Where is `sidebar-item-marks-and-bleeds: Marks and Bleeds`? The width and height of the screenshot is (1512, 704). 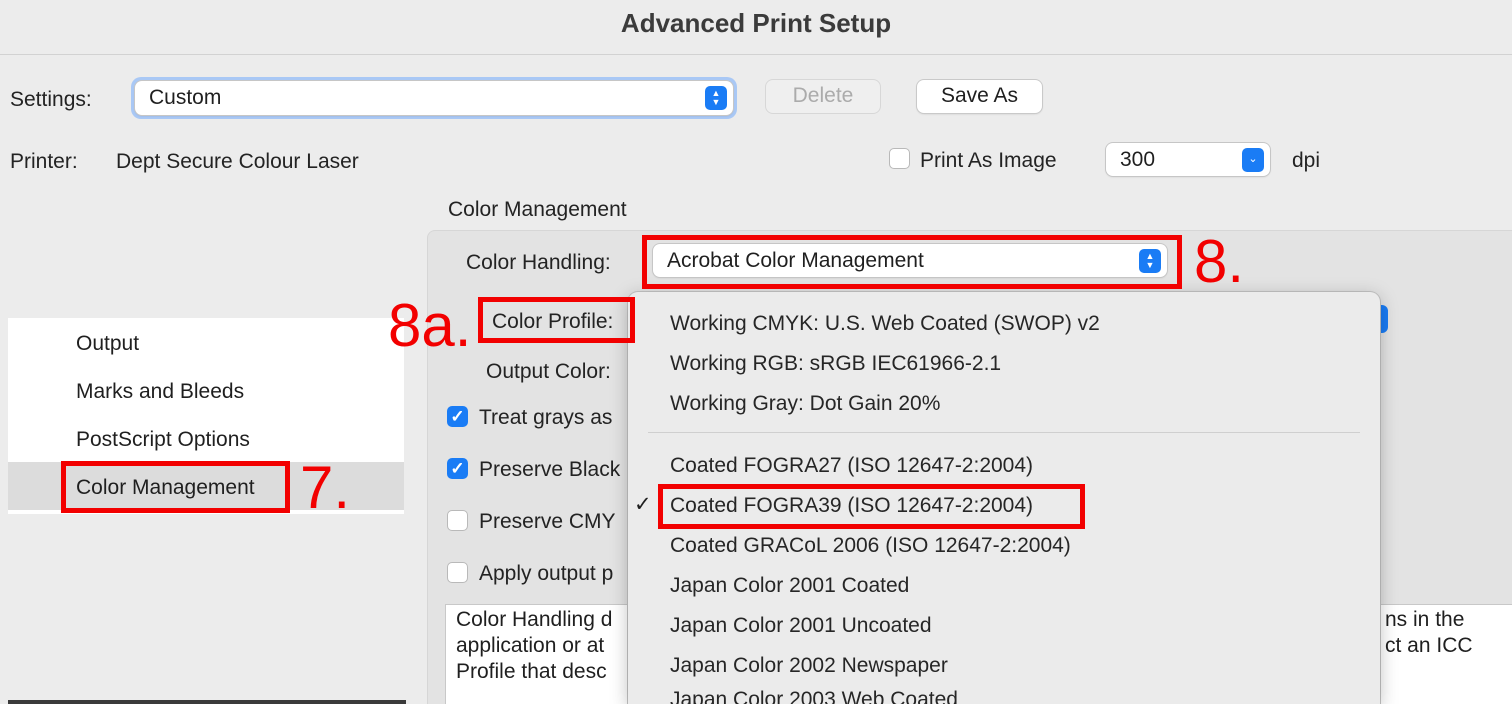 sidebar-item-marks-and-bleeds: Marks and Bleeds is located at coordinates (160, 392).